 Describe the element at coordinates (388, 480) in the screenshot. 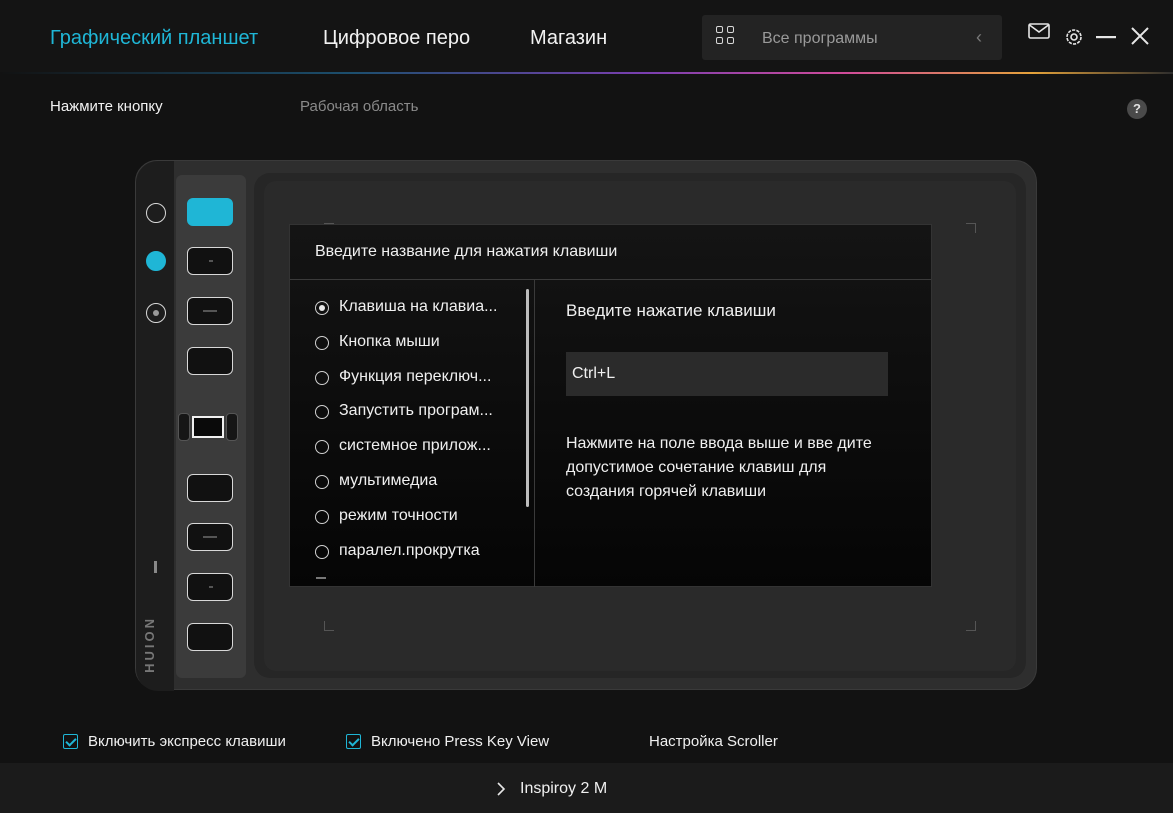

I see `option-label: мультимедиа` at that location.